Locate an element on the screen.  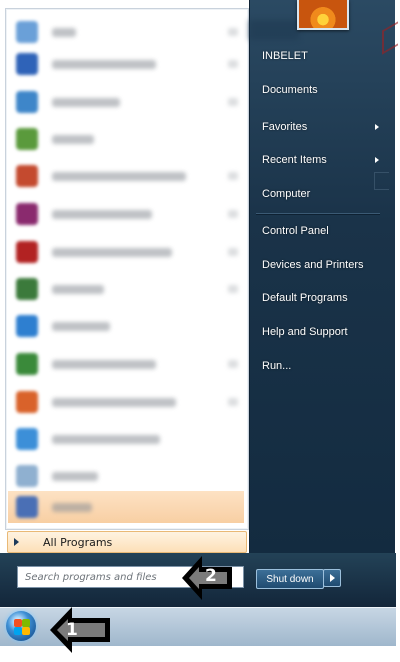
menu-item-favorites: Favorites is located at coordinates (284, 127).